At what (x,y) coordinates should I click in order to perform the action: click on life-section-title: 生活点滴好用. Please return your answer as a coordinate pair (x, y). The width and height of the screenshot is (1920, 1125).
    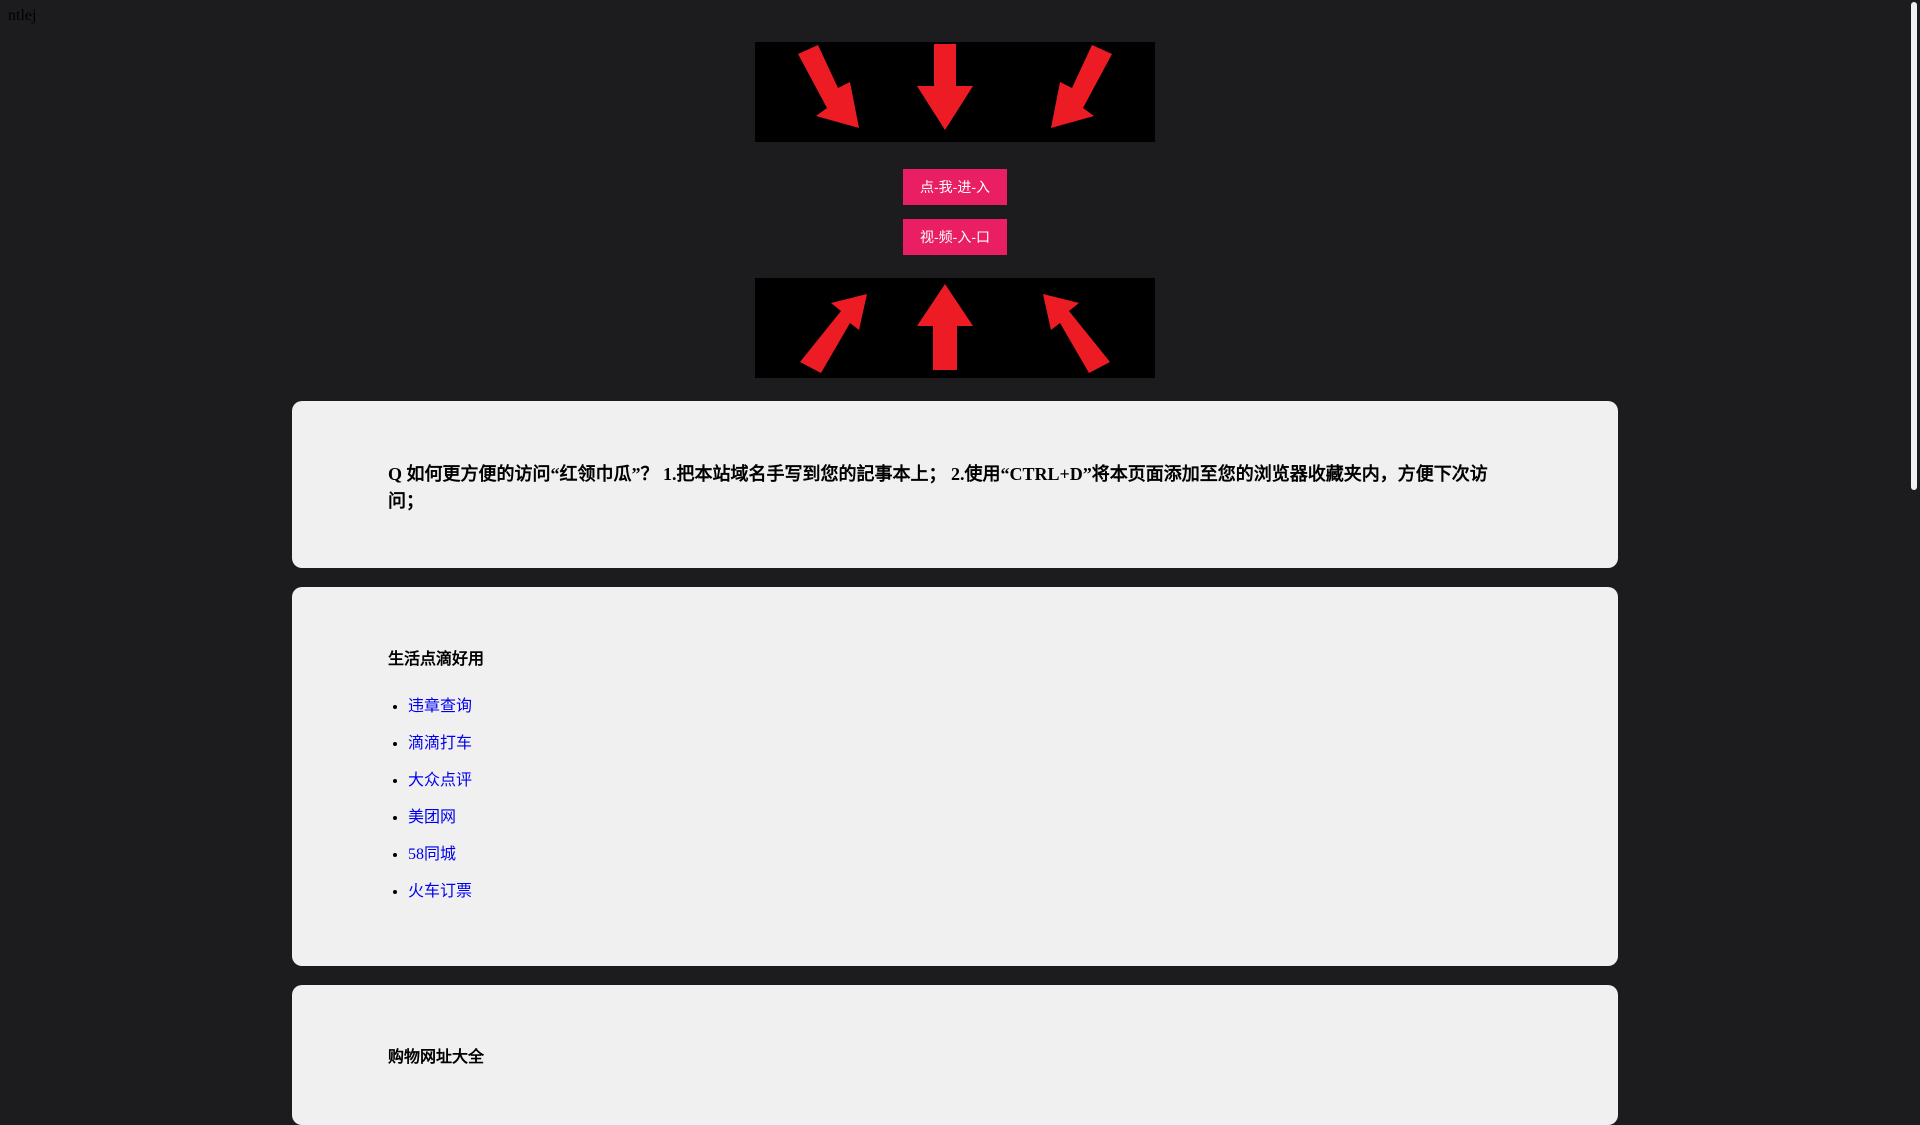
    Looking at the image, I should click on (436, 659).